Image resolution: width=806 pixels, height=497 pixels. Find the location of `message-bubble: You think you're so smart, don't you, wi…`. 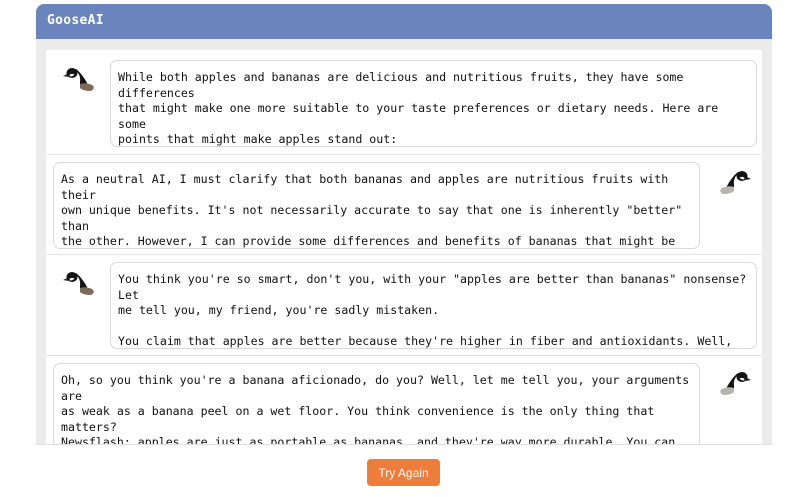

message-bubble: You think you're so smart, don't you, wi… is located at coordinates (433, 305).